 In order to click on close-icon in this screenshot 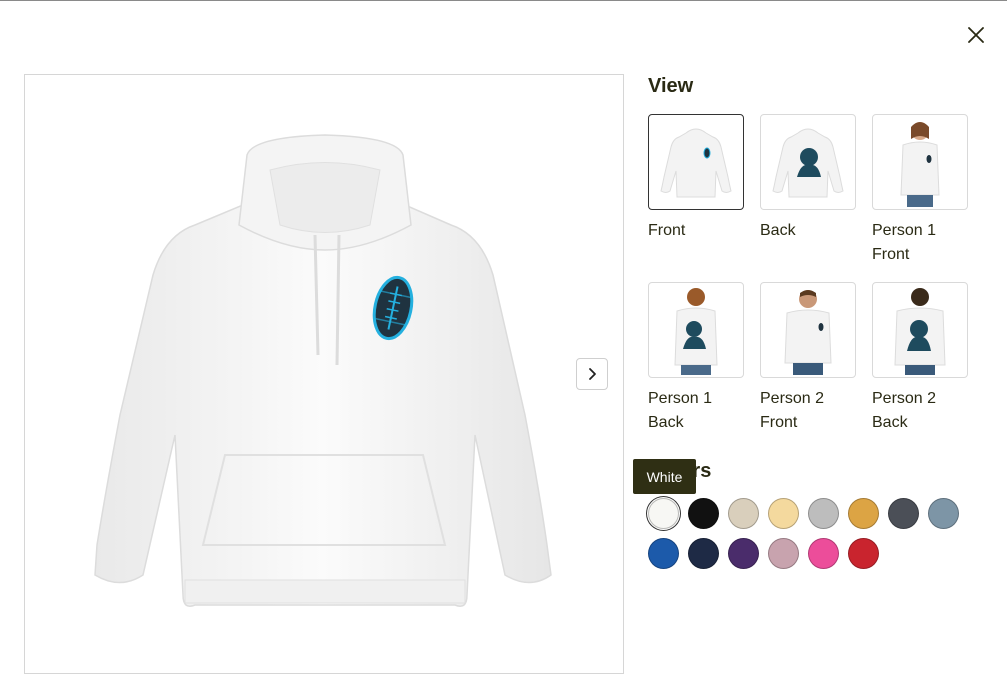, I will do `click(976, 35)`.